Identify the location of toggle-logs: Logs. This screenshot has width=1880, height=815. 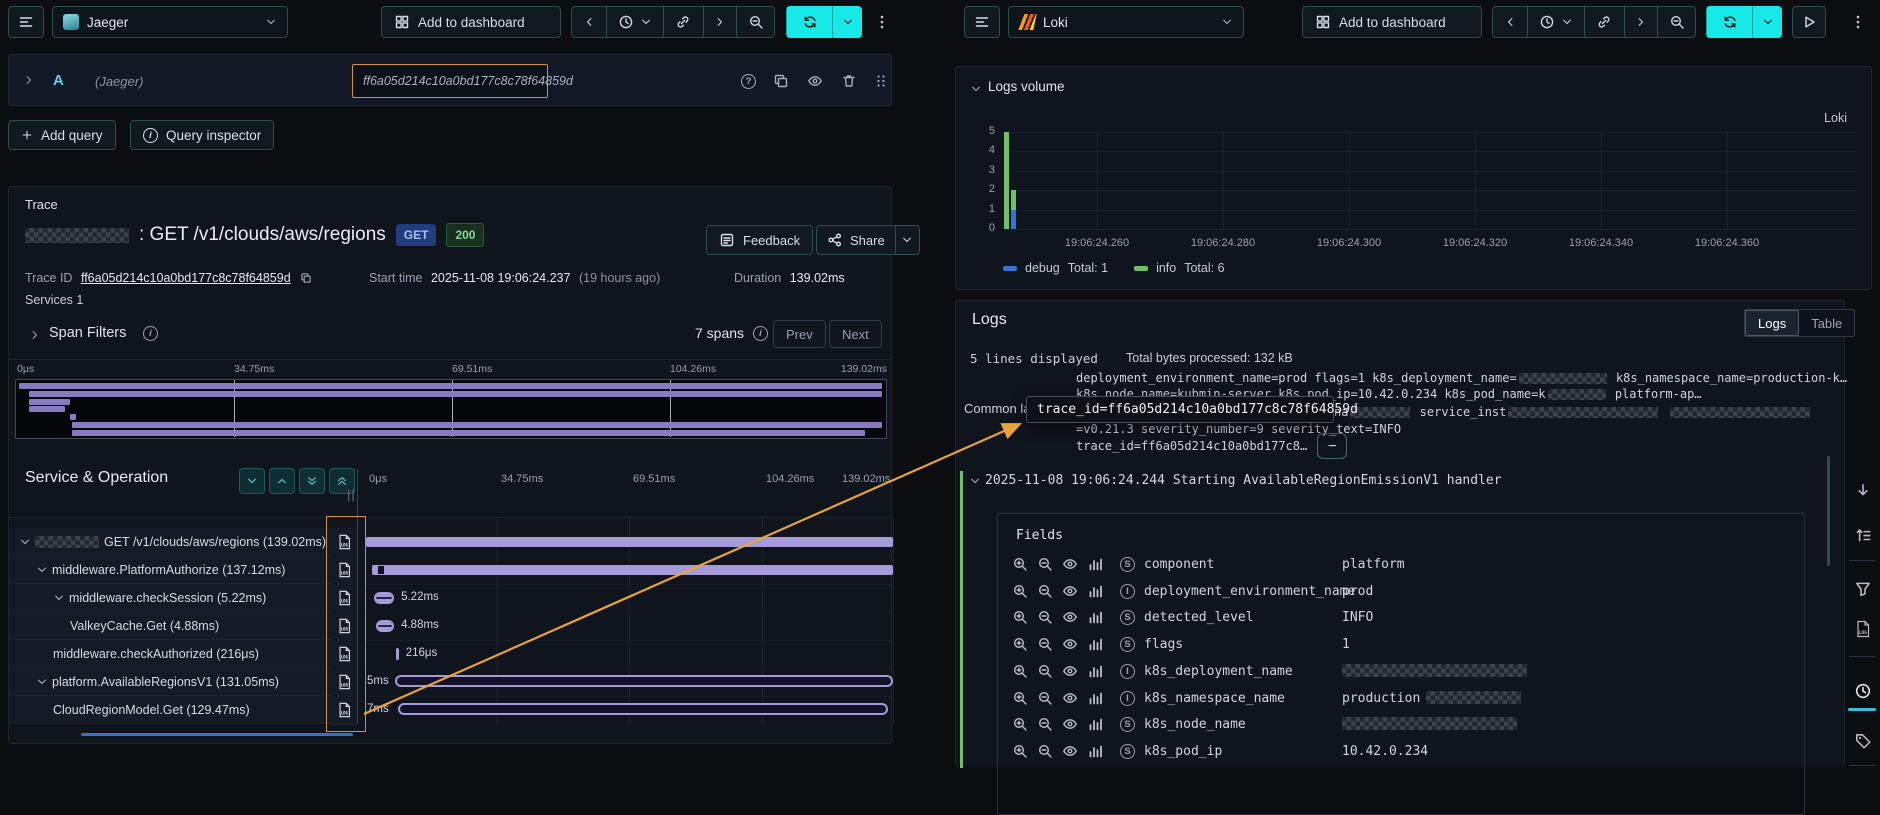
(1772, 323).